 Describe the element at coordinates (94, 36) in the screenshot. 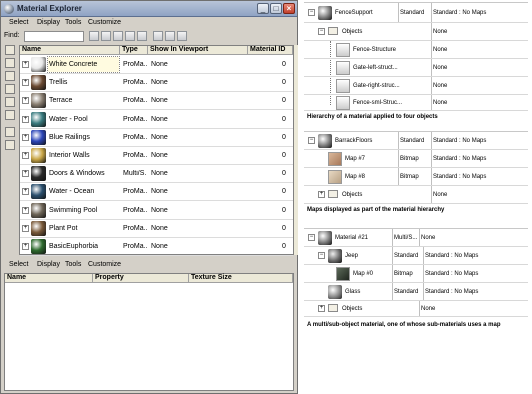

I see `select-all-icon` at that location.